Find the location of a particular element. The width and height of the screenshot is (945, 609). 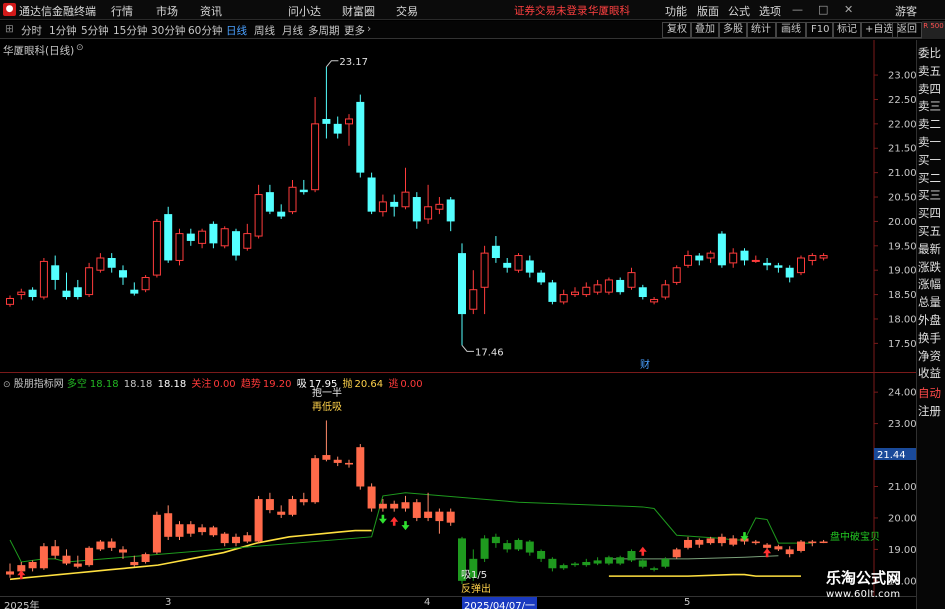

sidebar-turnover: 换手 is located at coordinates (931, 339).